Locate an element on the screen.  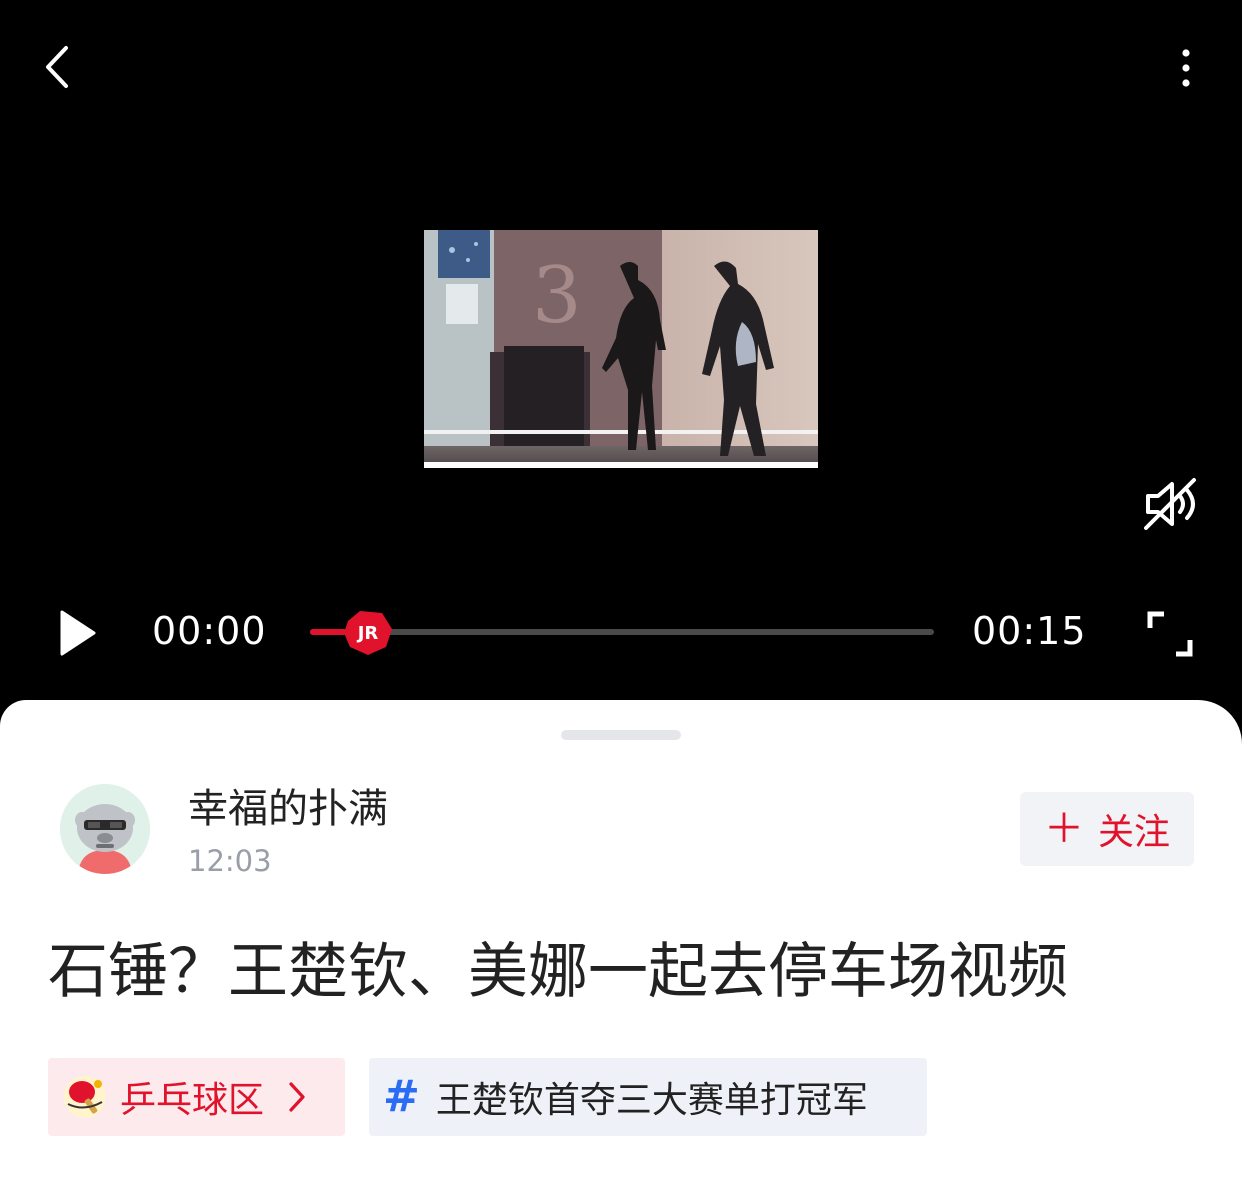
play-button is located at coordinates (78, 633).